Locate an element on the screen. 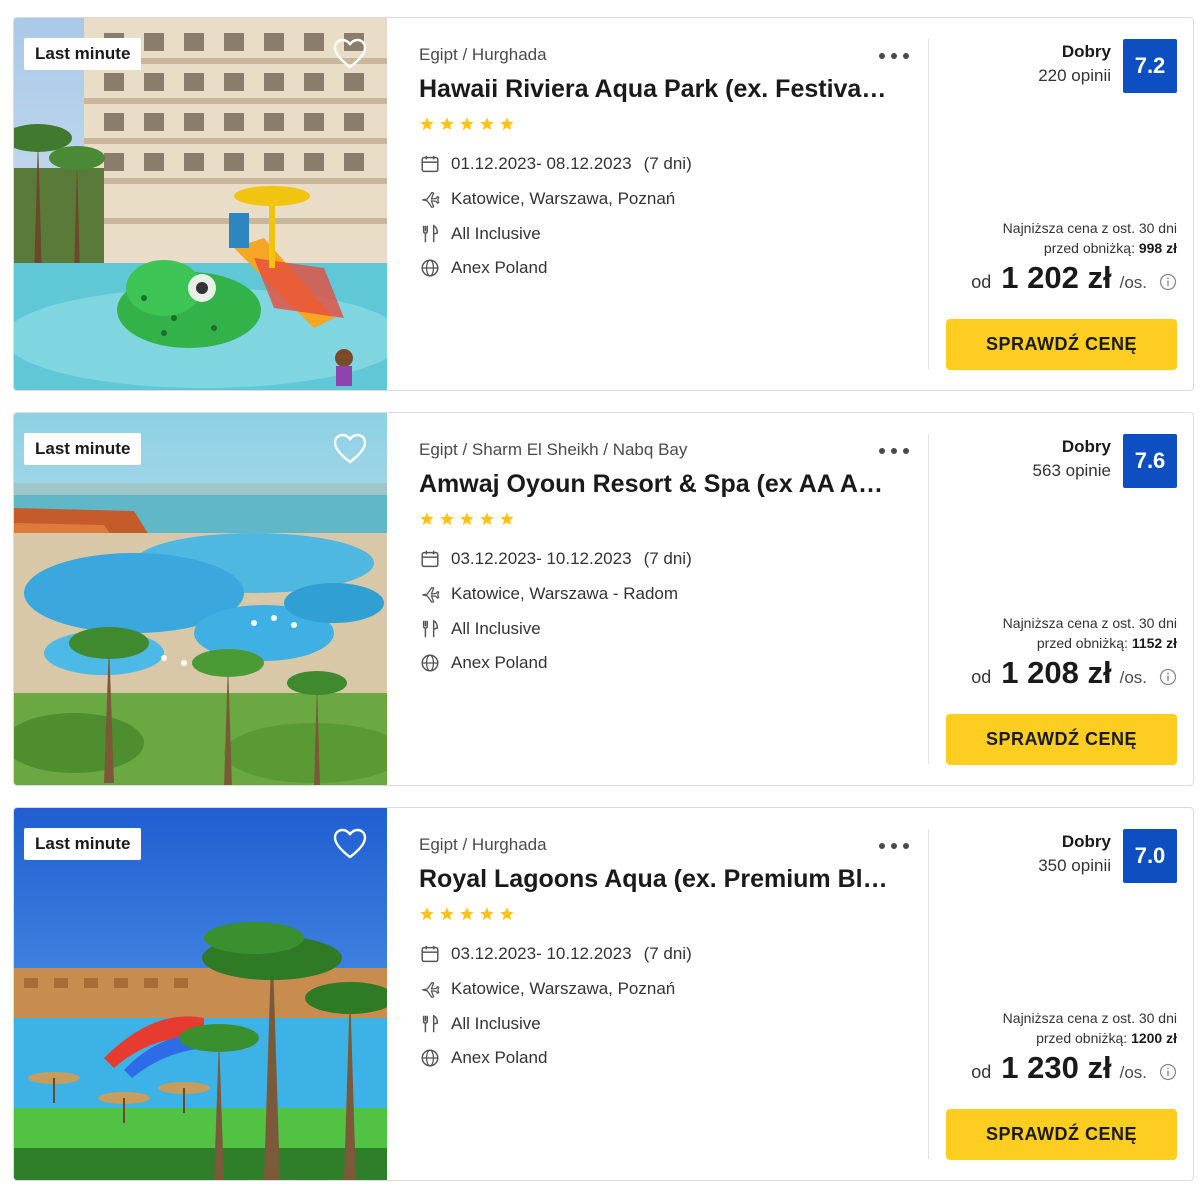 The image size is (1202, 1196). score-badge: 7.6 is located at coordinates (1150, 461).